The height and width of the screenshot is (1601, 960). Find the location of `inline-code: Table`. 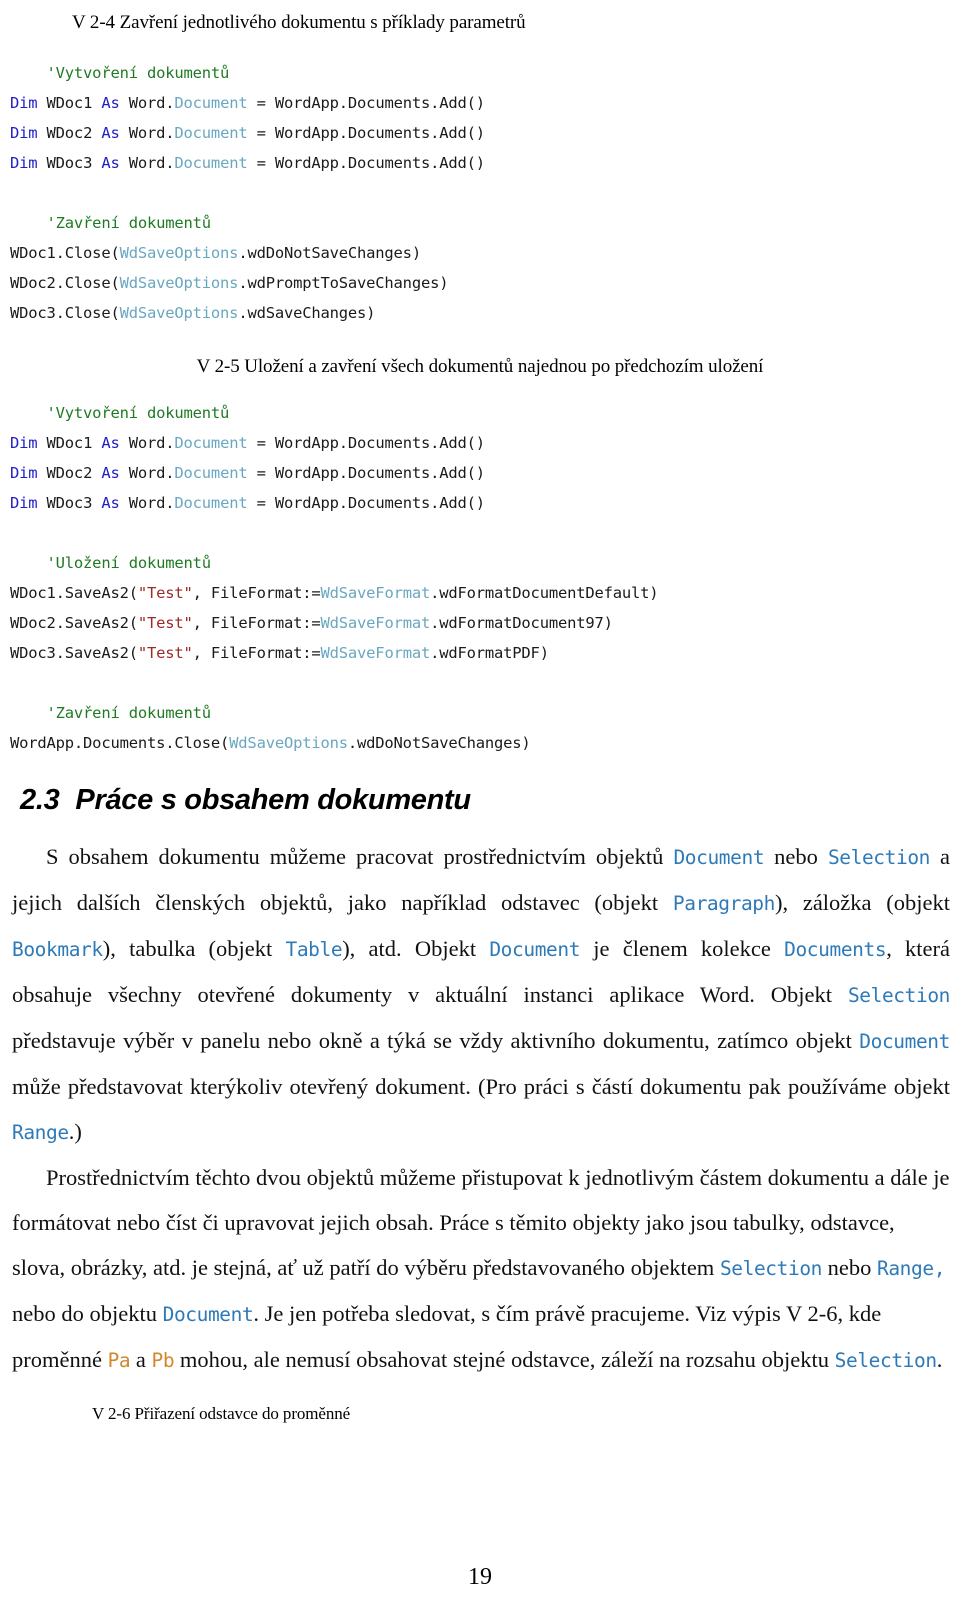

inline-code: Table is located at coordinates (314, 949).